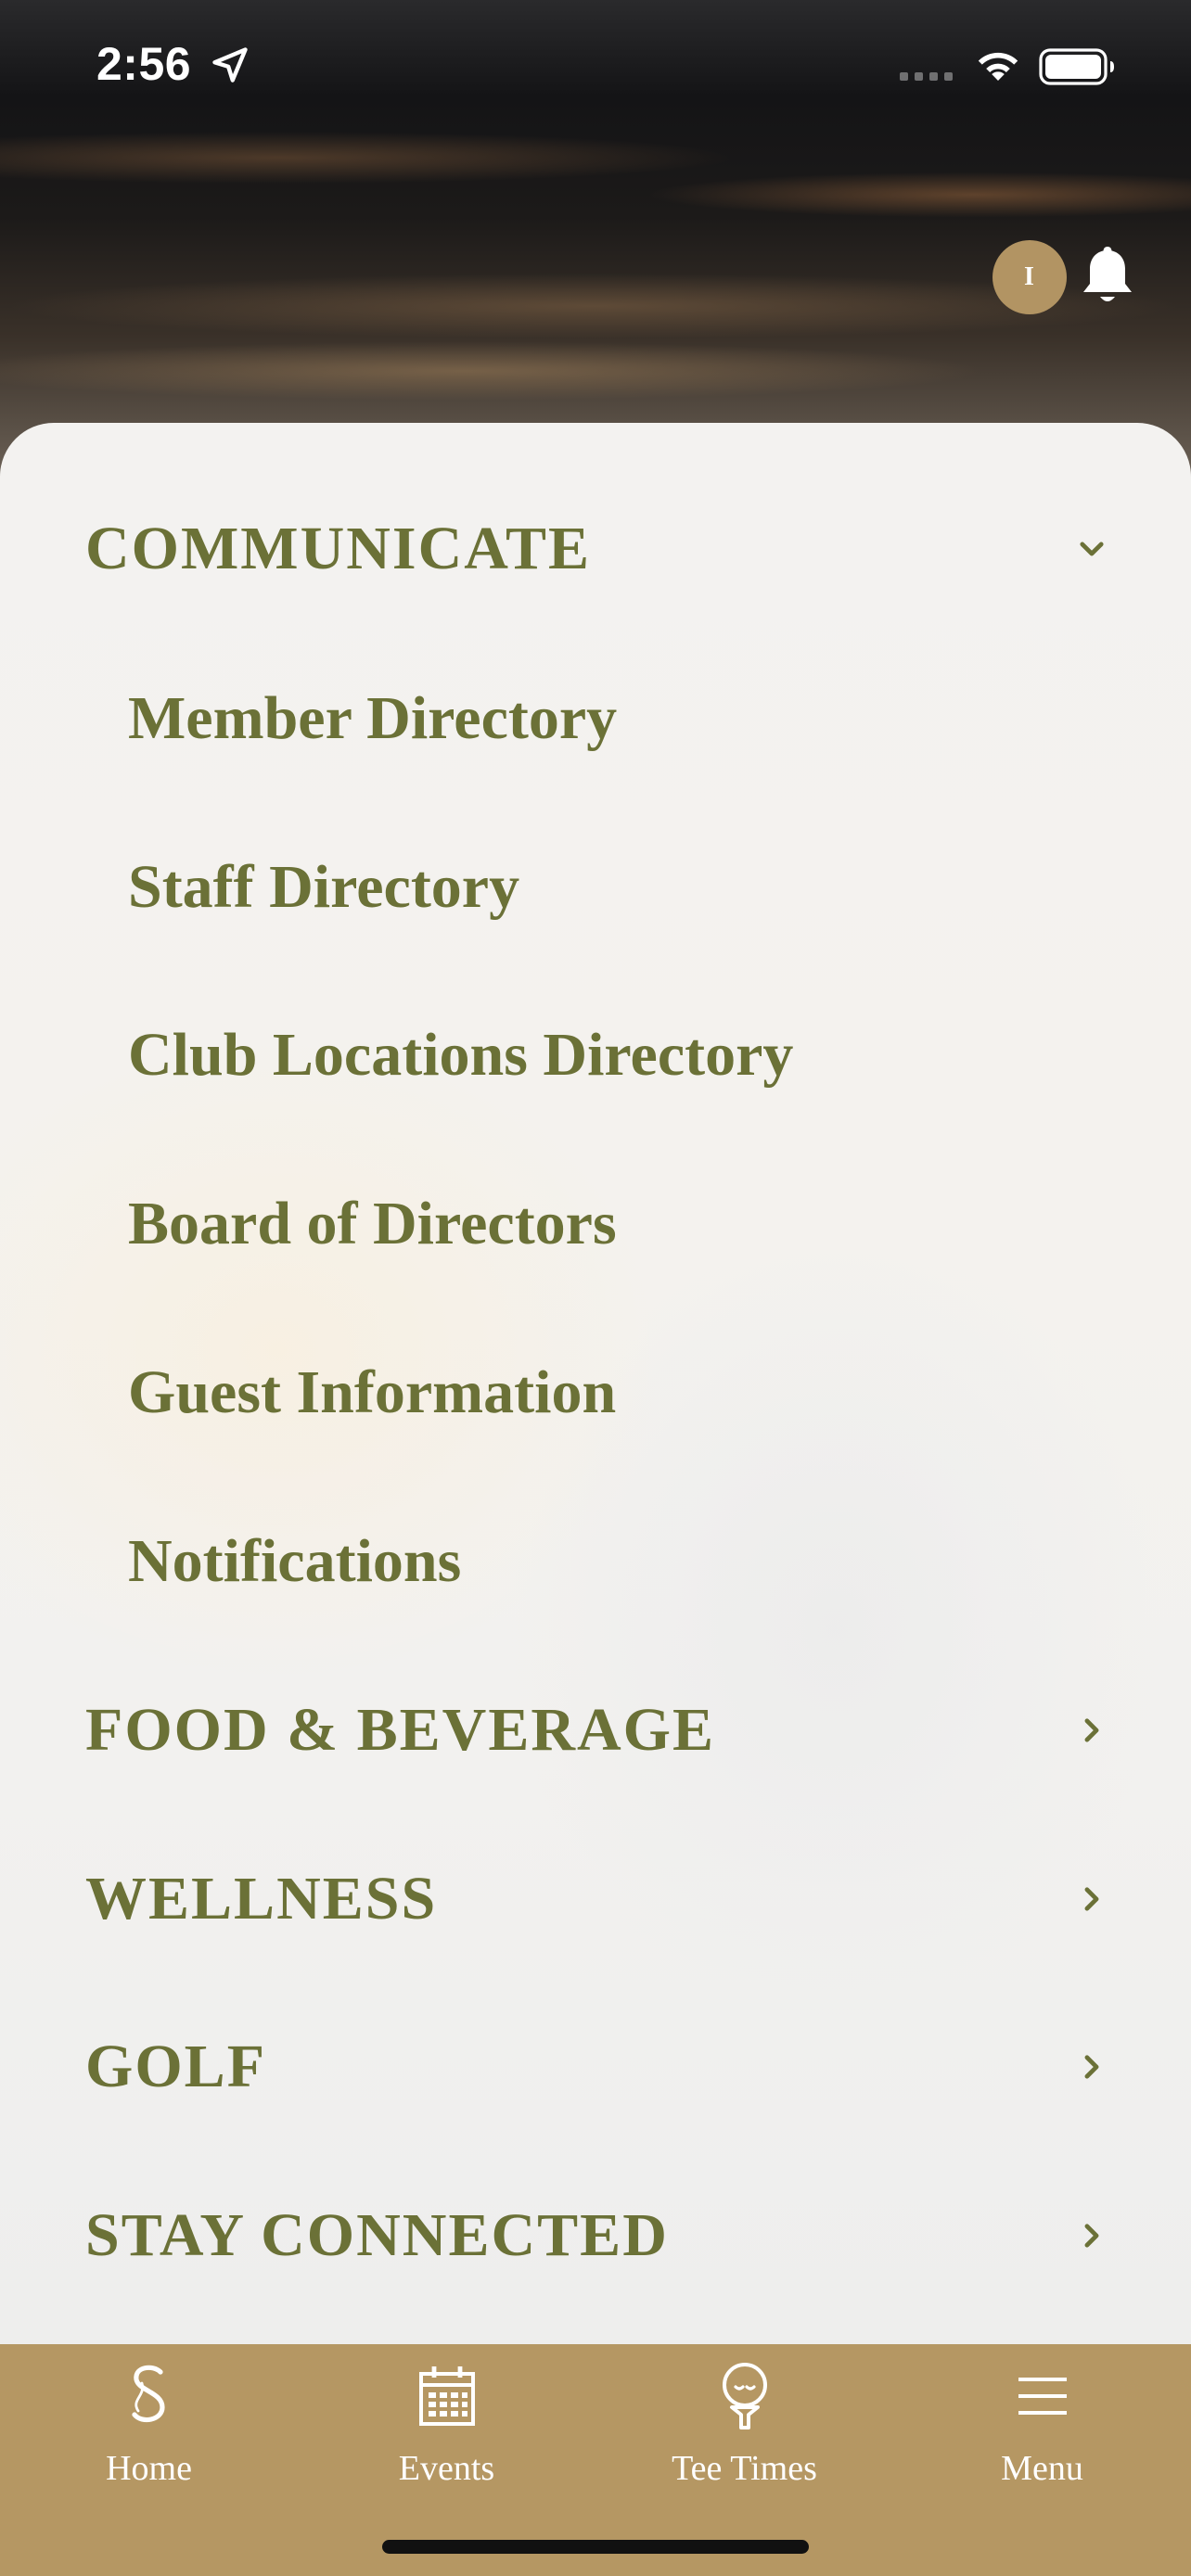  Describe the element at coordinates (461, 1055) in the screenshot. I see `menu-item-label: Club Locations Directory` at that location.